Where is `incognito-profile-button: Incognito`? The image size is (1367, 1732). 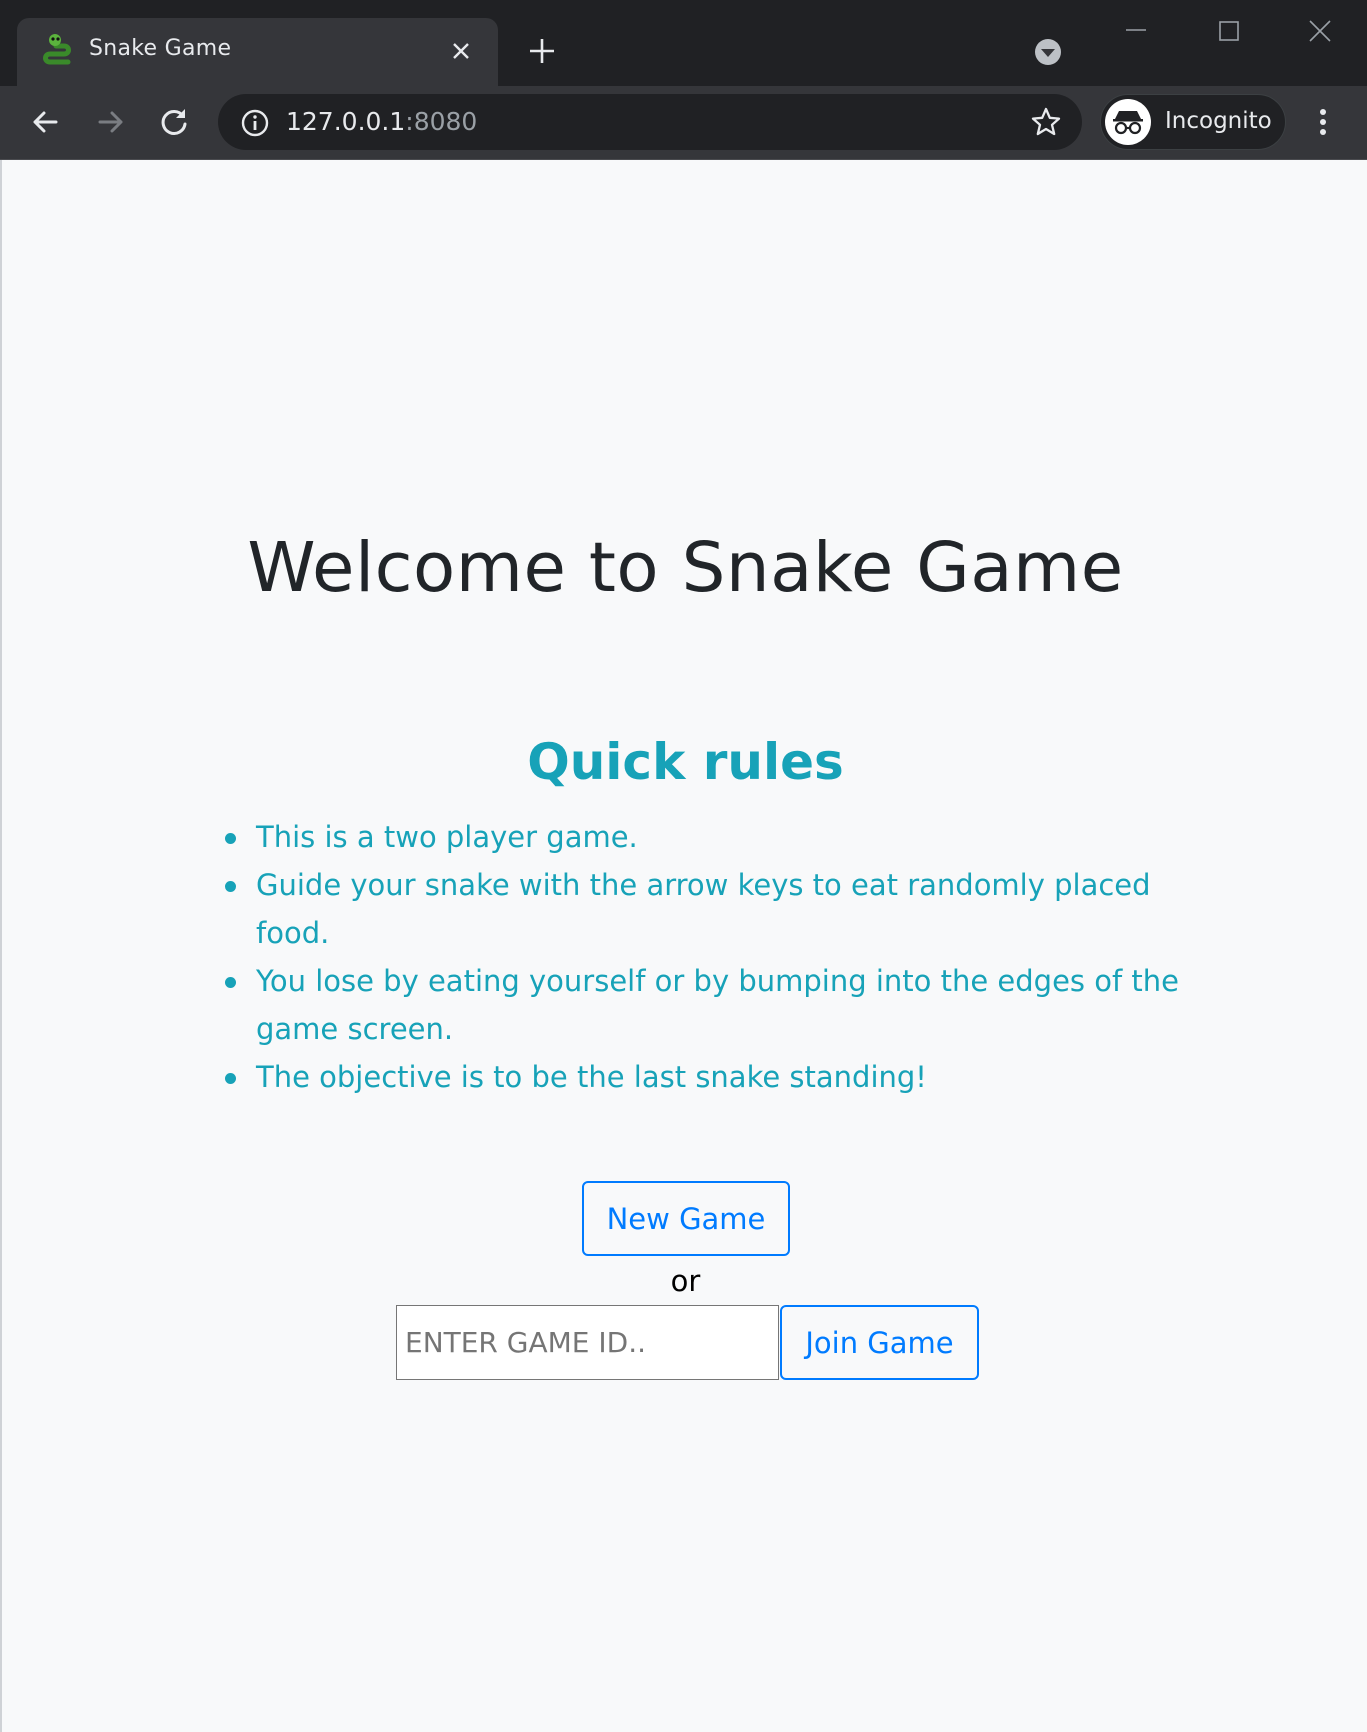 incognito-profile-button: Incognito is located at coordinates (1193, 122).